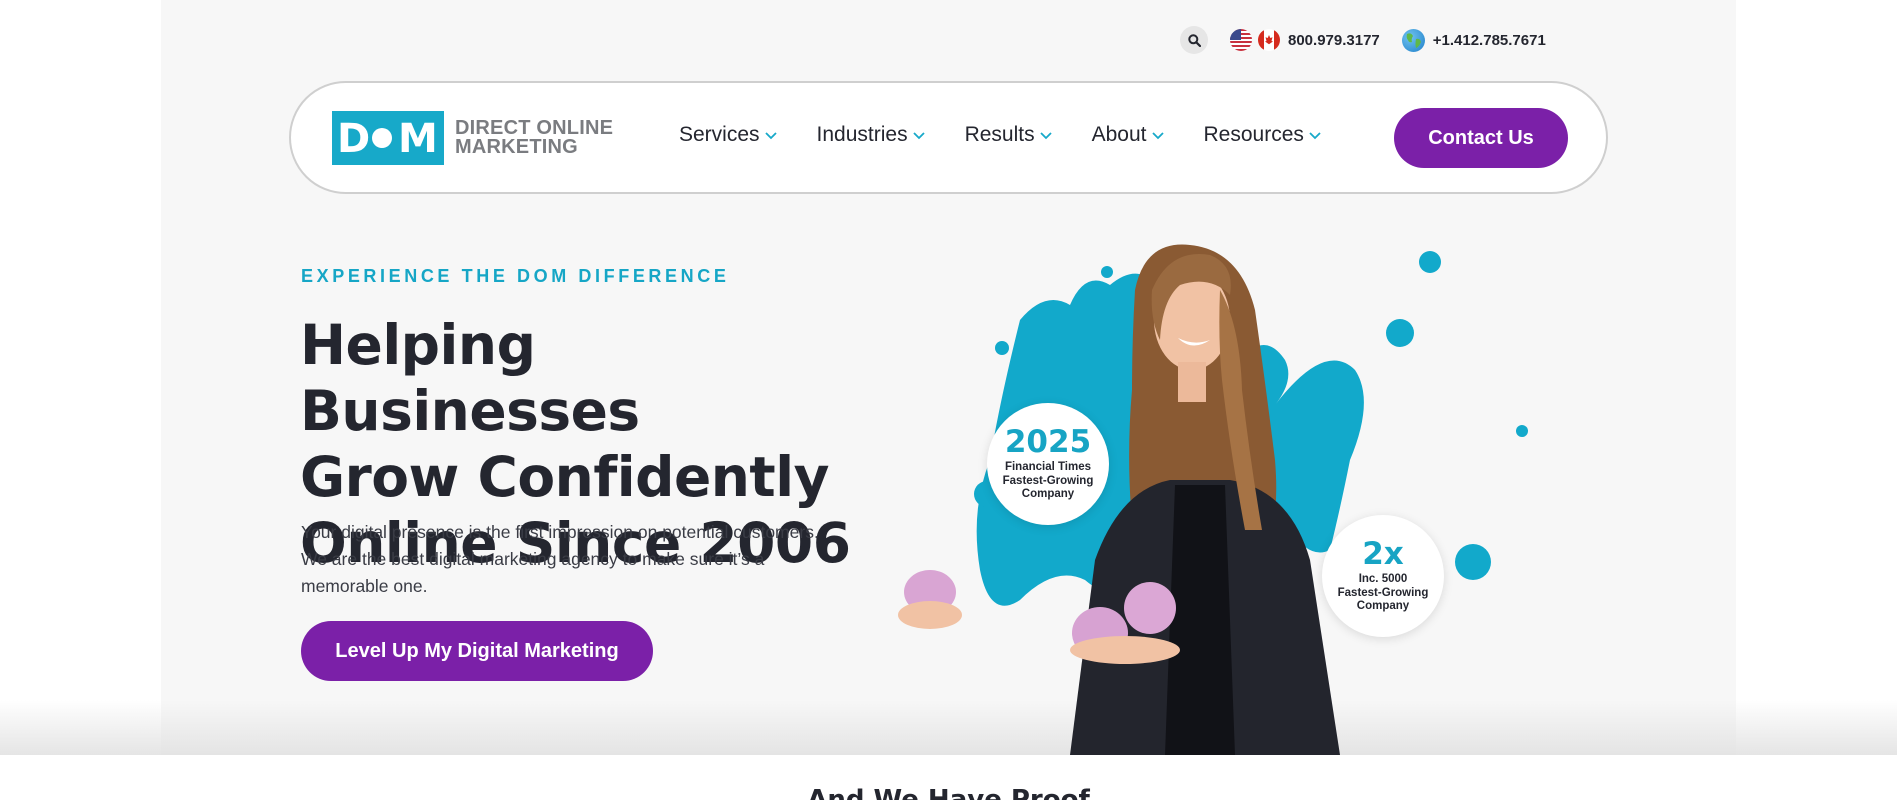 This screenshot has height=800, width=1897. Describe the element at coordinates (1253, 134) in the screenshot. I see `nav-item-label: Resources` at that location.